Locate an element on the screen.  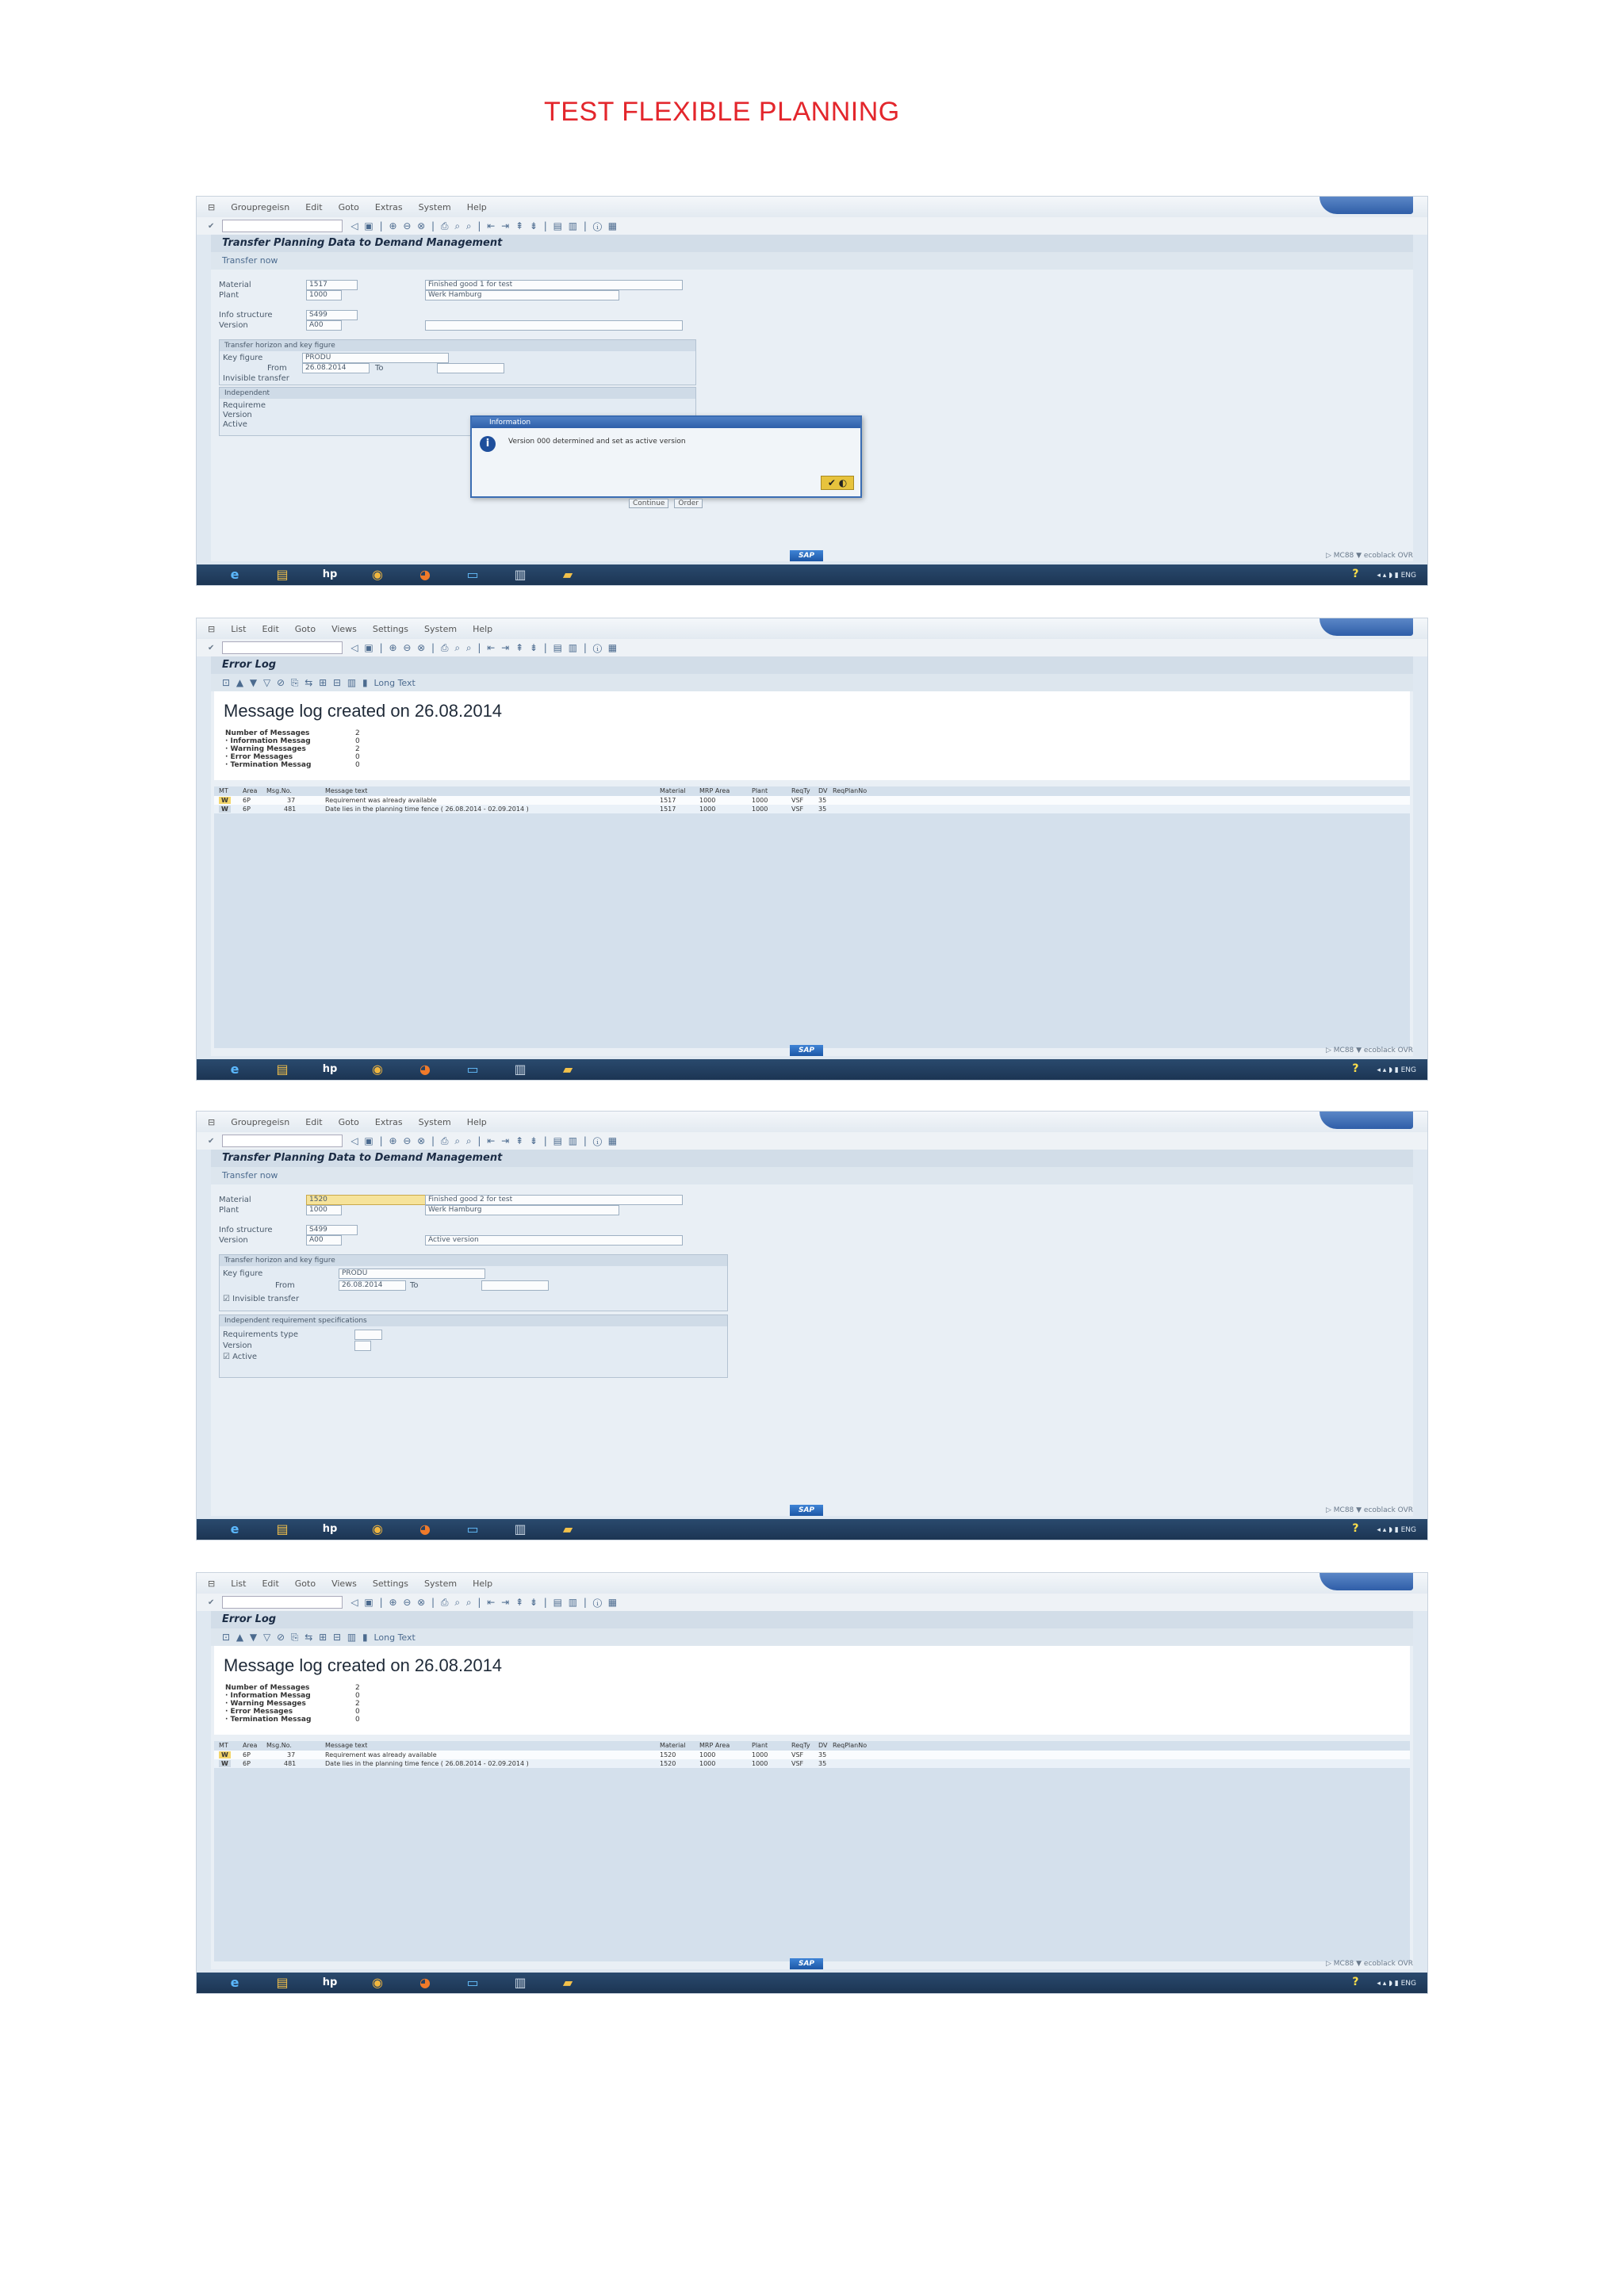
active-checkbox: ☑ Active is located at coordinates (240, 1357).